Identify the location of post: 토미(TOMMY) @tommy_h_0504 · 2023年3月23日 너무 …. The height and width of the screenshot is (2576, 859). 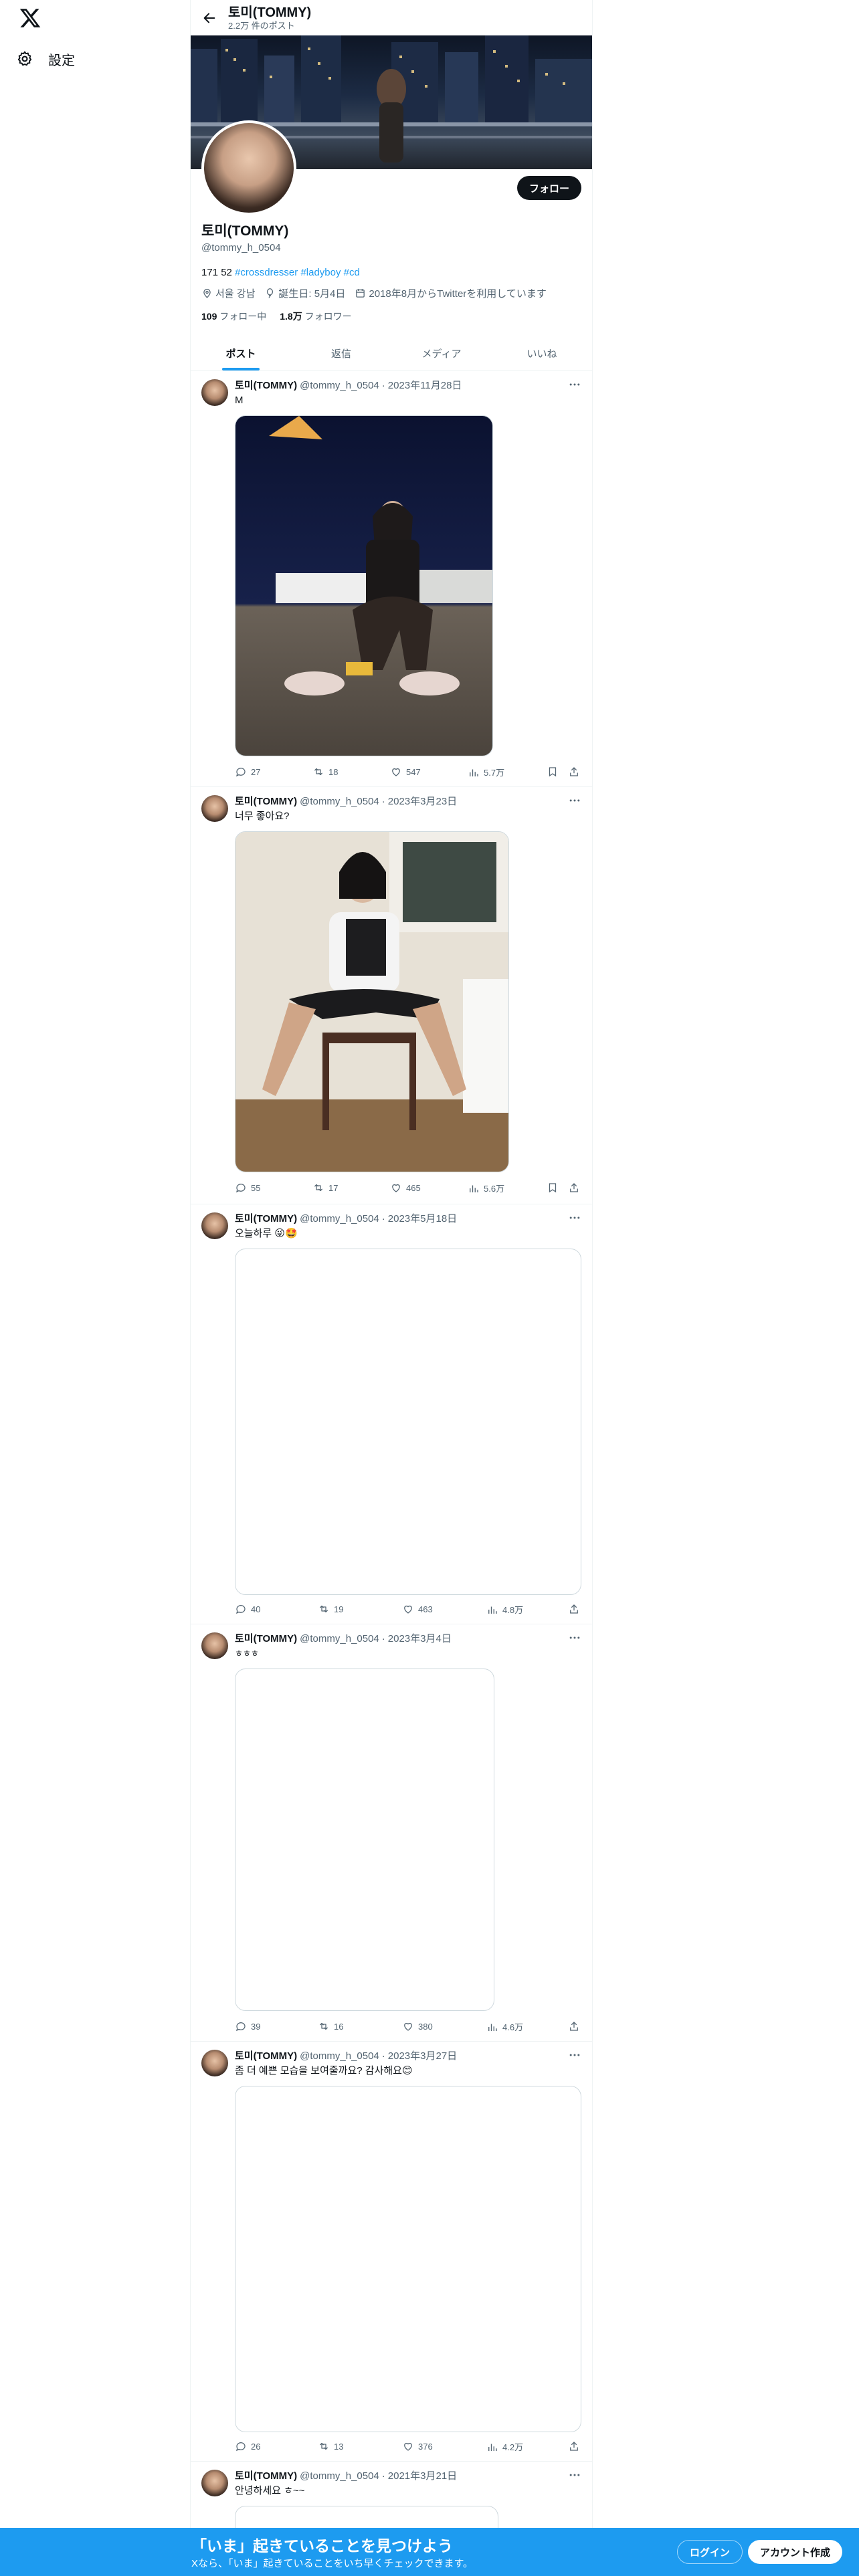
(391, 995).